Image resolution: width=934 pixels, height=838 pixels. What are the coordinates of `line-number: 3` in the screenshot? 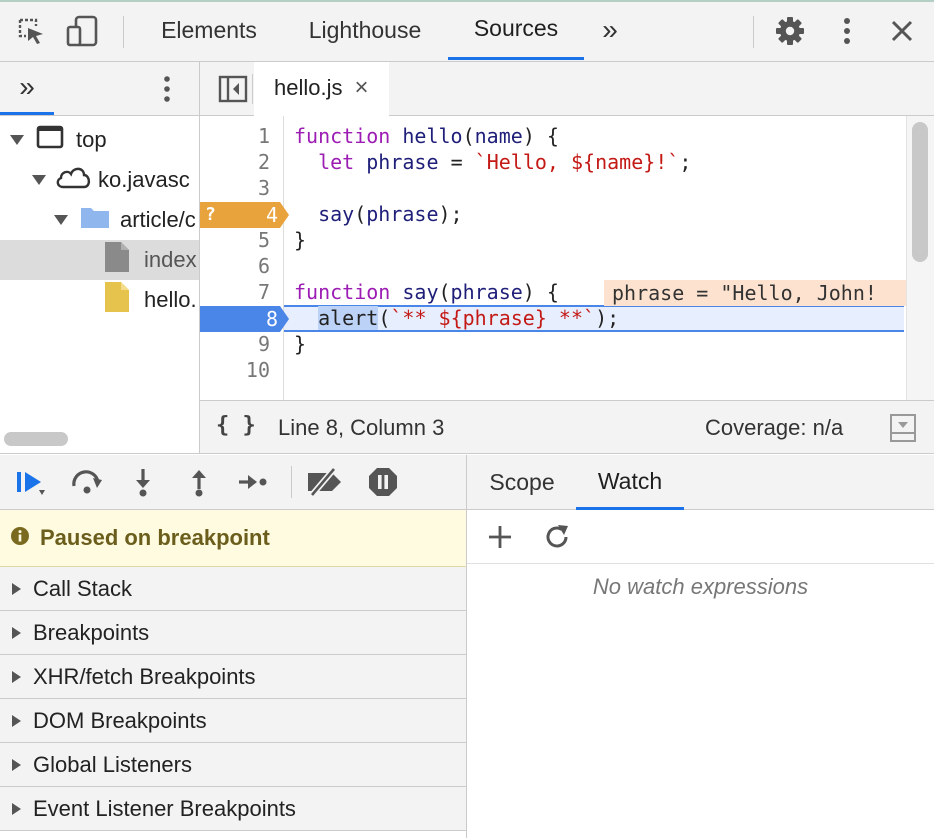 It's located at (239, 188).